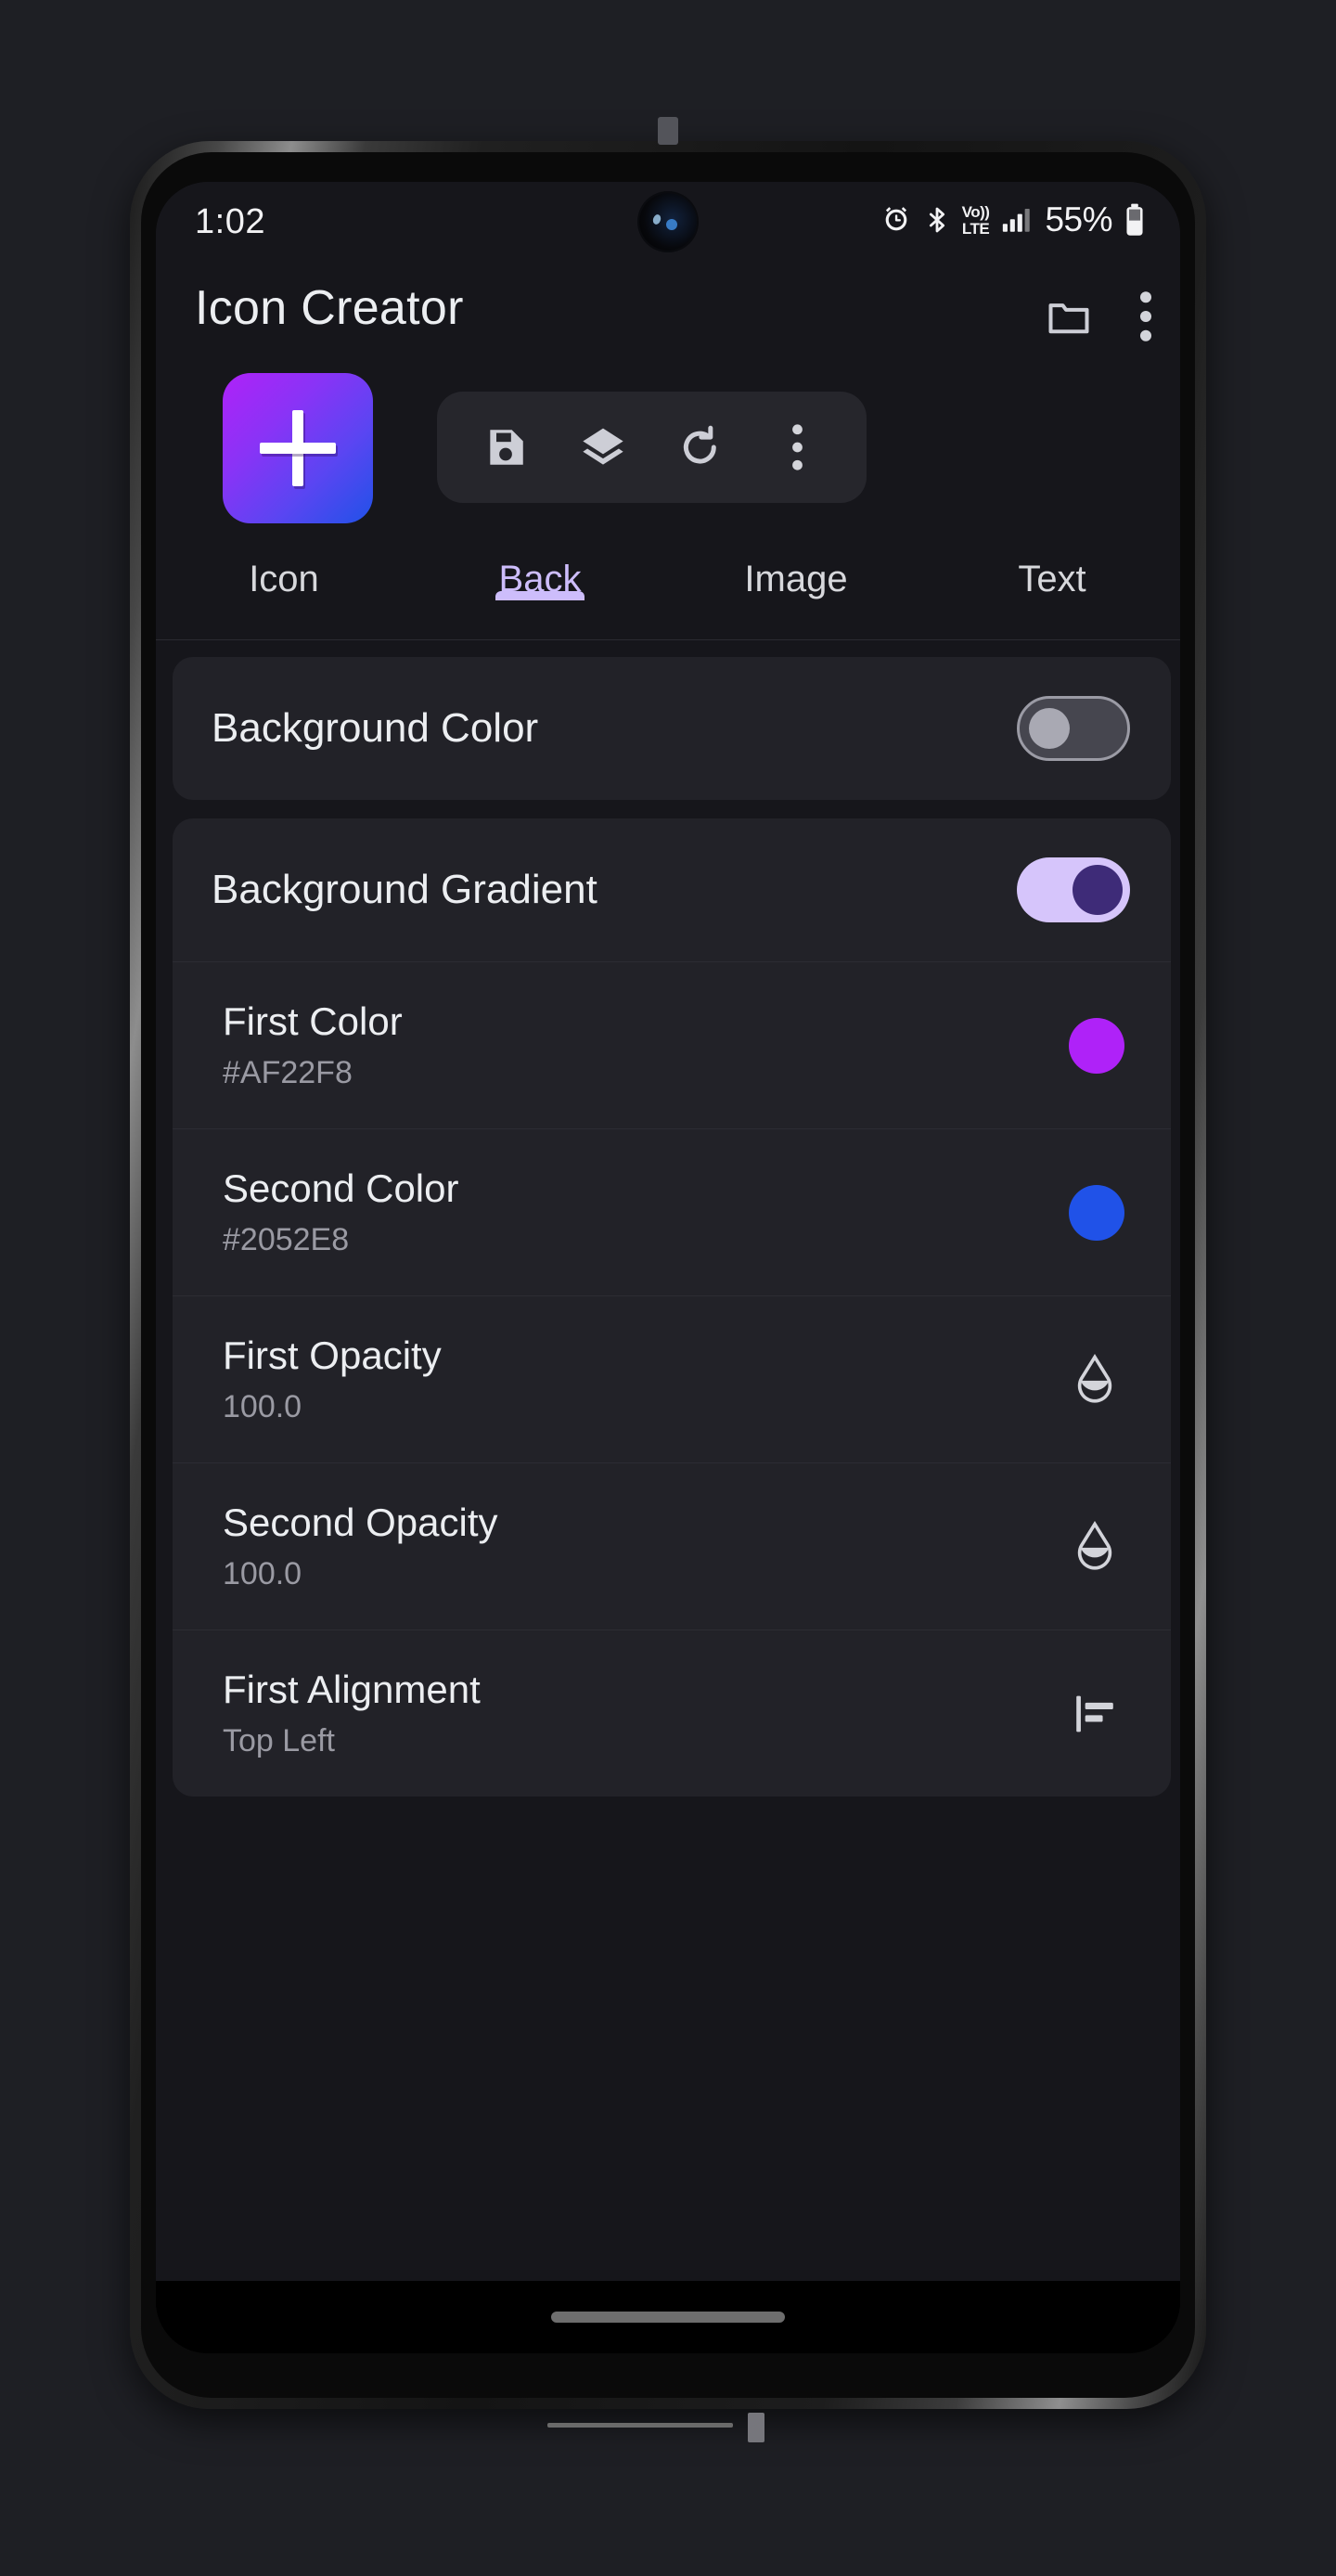 Image resolution: width=1336 pixels, height=2576 pixels. I want to click on icon-preview-thumbnail, so click(298, 448).